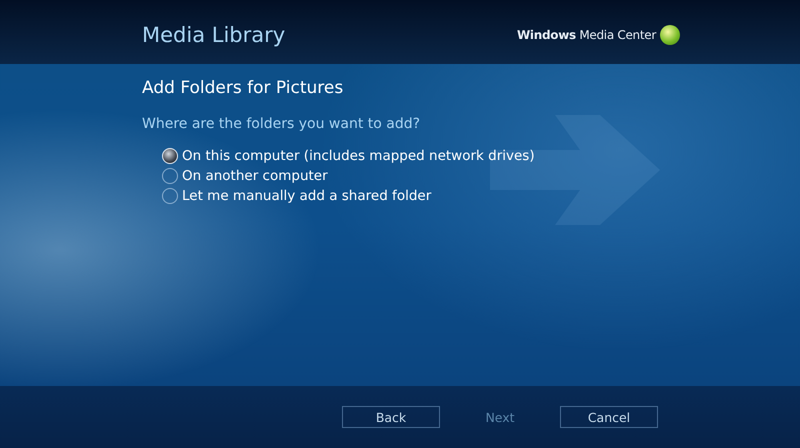  What do you see at coordinates (481, 196) in the screenshot?
I see `radio-option: Let me manually add a shared folder` at bounding box center [481, 196].